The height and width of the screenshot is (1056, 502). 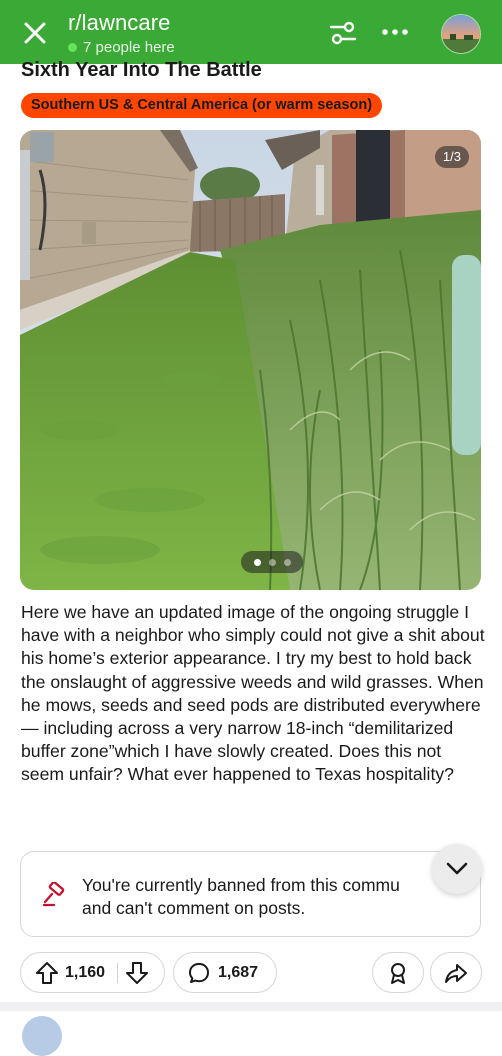 I want to click on section-divider, so click(x=251, y=1006).